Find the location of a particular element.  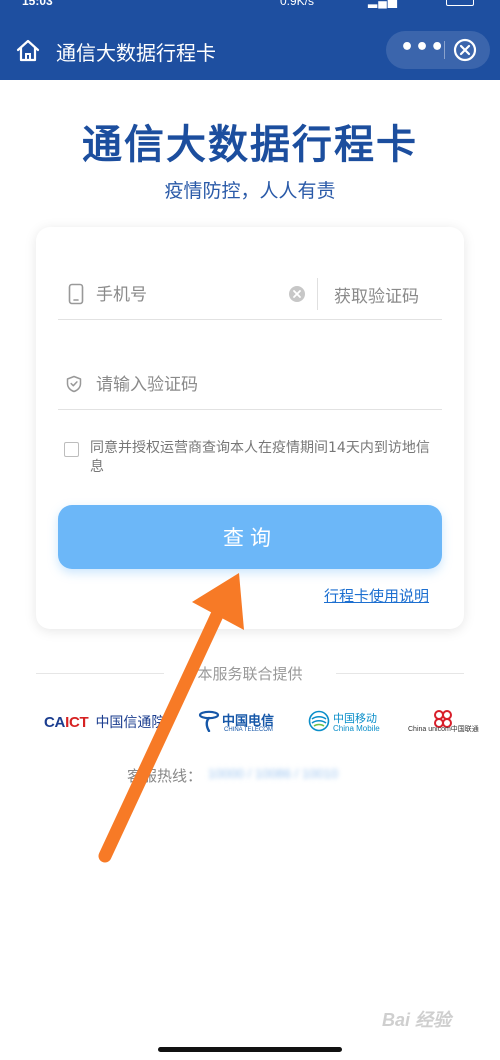

phone-row: 获取验证码 is located at coordinates (250, 295).